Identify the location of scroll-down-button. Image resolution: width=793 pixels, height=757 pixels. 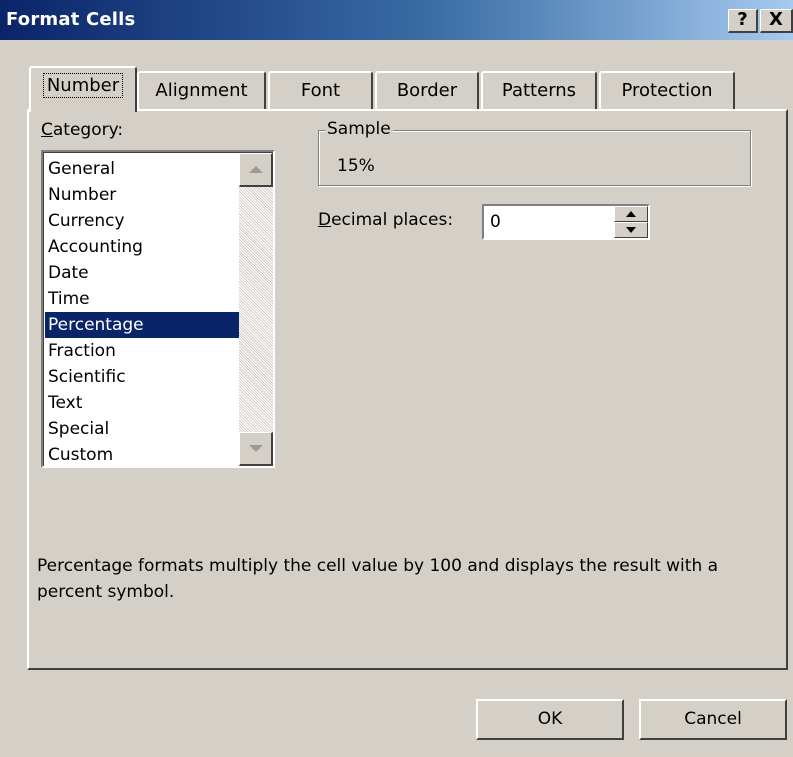
(256, 449).